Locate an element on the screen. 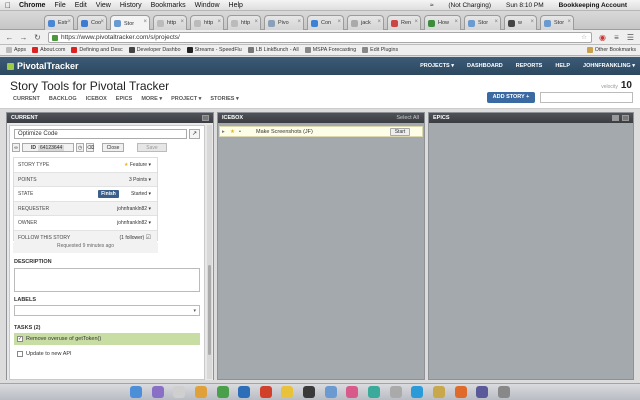 The height and width of the screenshot is (400, 640). panel-scrollbar is located at coordinates (209, 252).